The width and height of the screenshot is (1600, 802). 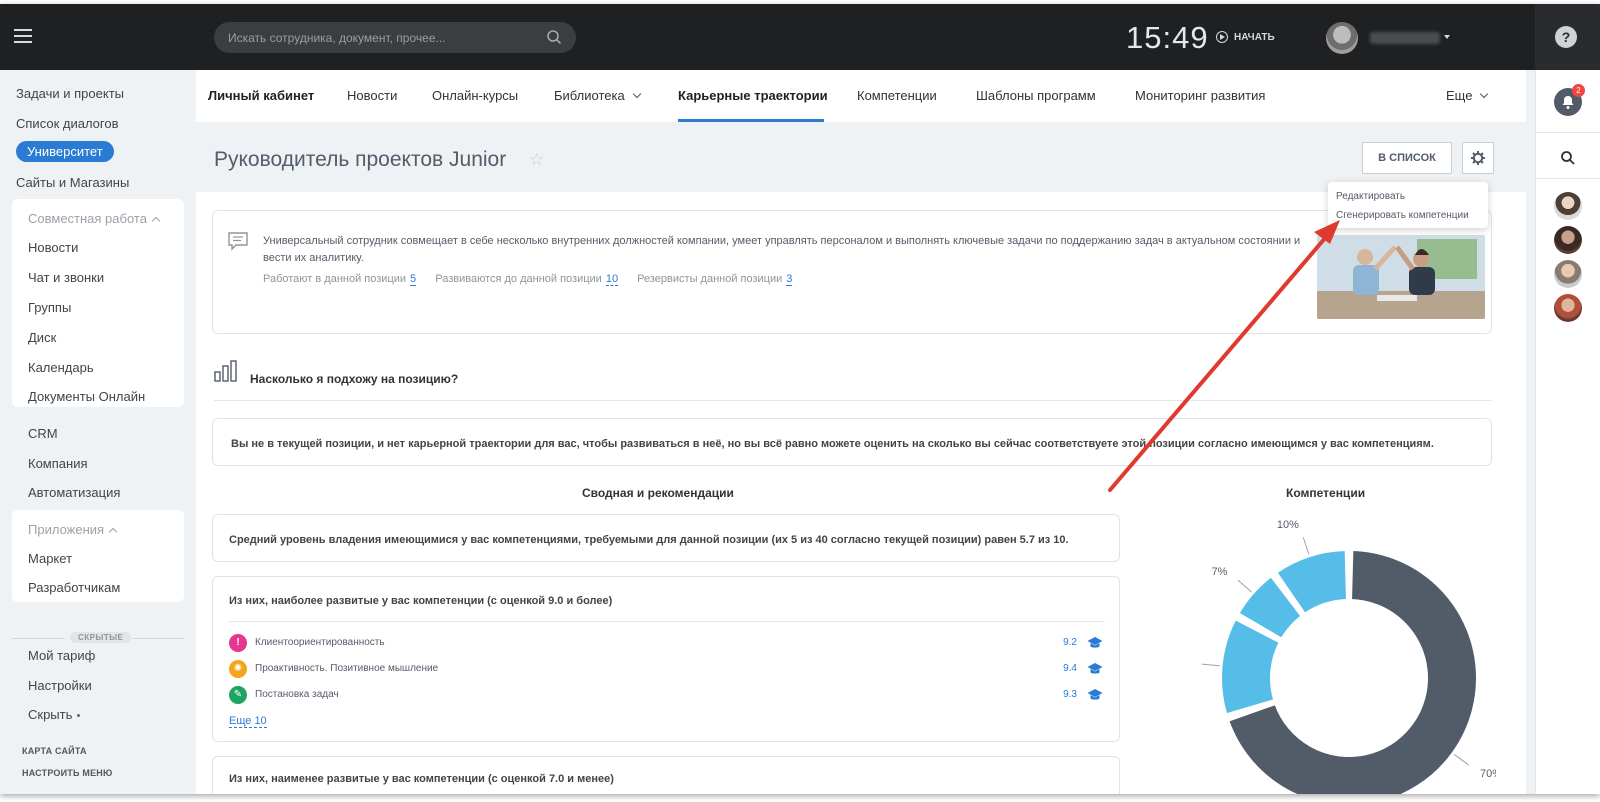 What do you see at coordinates (1566, 37) in the screenshot?
I see `help-icon: ?` at bounding box center [1566, 37].